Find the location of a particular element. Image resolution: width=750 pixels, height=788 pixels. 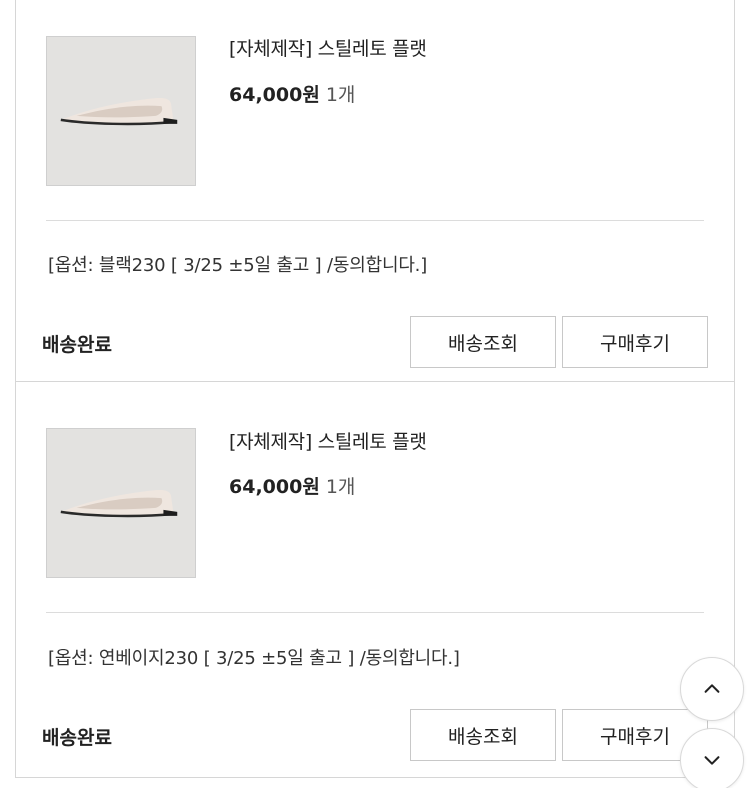

scroll-top-button is located at coordinates (712, 689).